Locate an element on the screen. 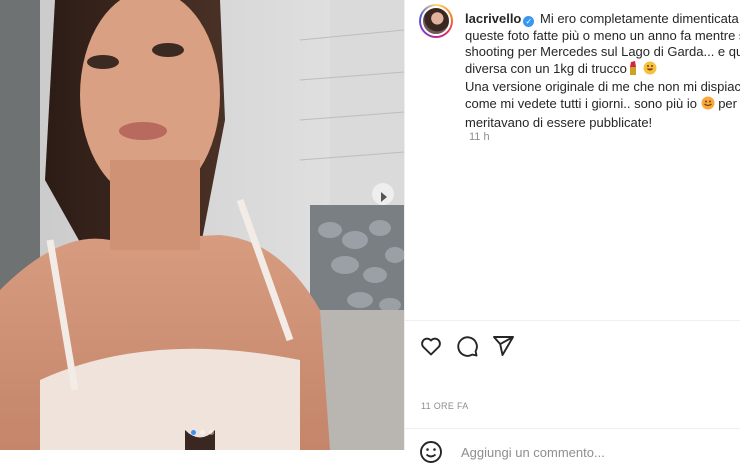 This screenshot has height=467, width=740. post-actions is located at coordinates (467, 346).